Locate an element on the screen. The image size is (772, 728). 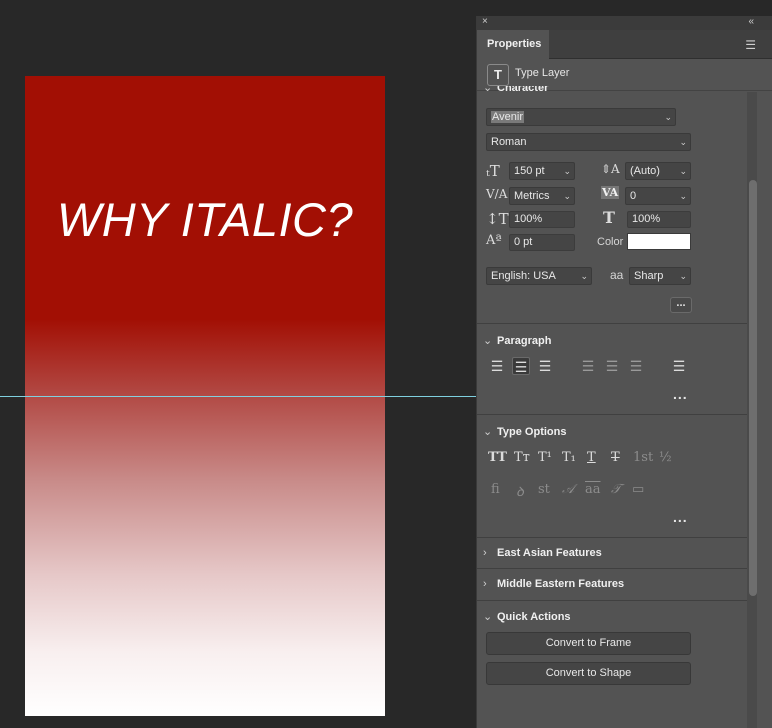
section-character-header: ⌄ Character is located at coordinates (612, 91).